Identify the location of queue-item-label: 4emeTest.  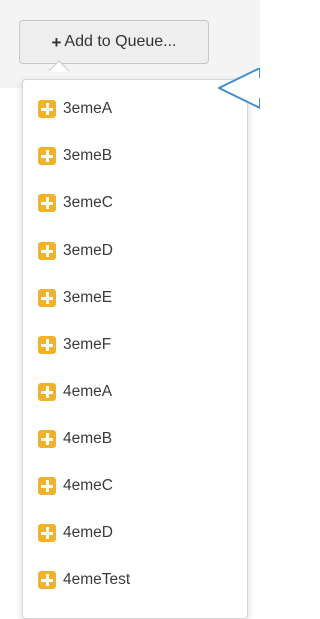
(97, 579).